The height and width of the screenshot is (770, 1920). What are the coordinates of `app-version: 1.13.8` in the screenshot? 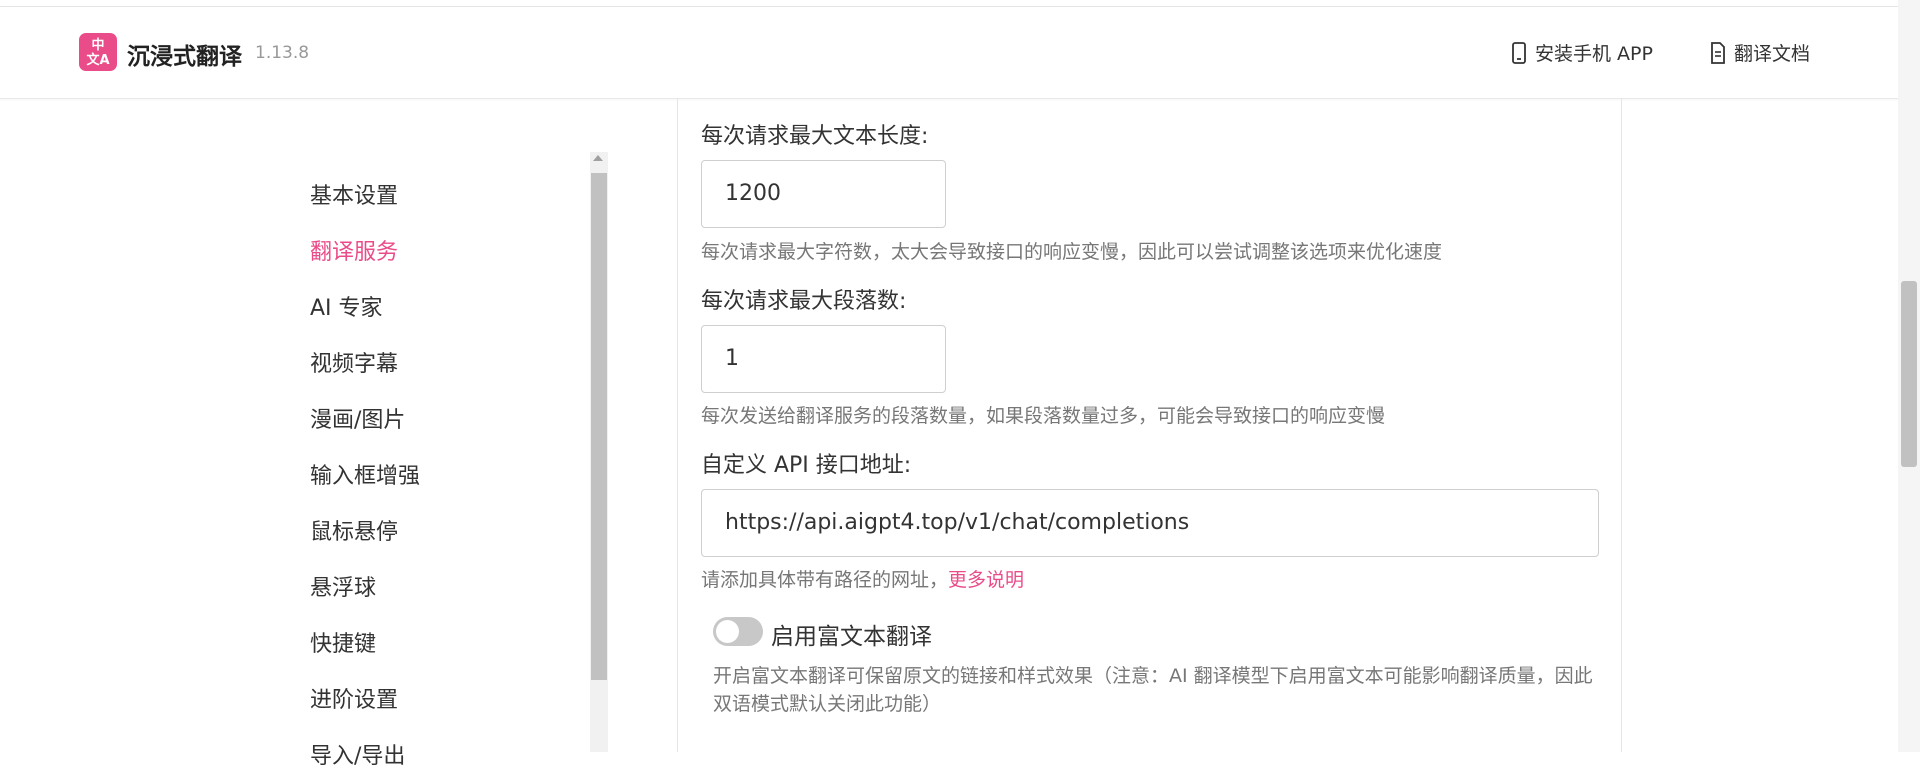 It's located at (282, 53).